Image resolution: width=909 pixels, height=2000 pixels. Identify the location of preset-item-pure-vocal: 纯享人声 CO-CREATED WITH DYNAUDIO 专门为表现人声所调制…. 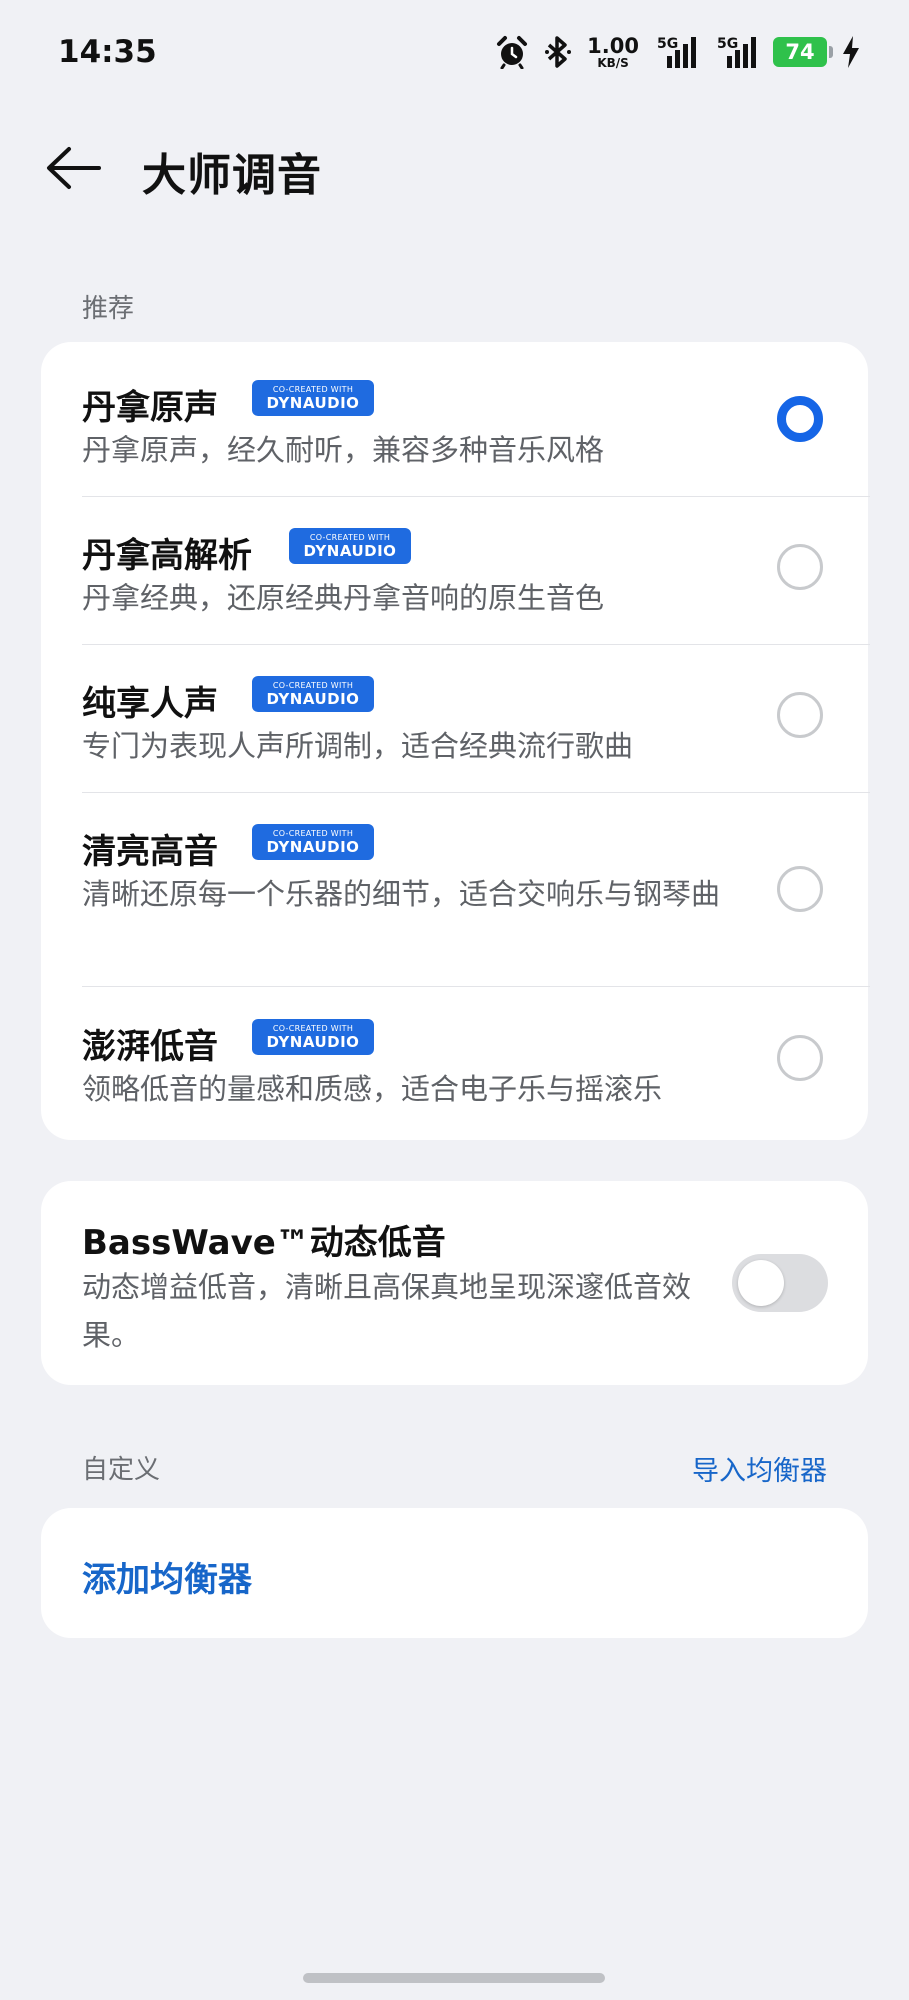
(454, 719).